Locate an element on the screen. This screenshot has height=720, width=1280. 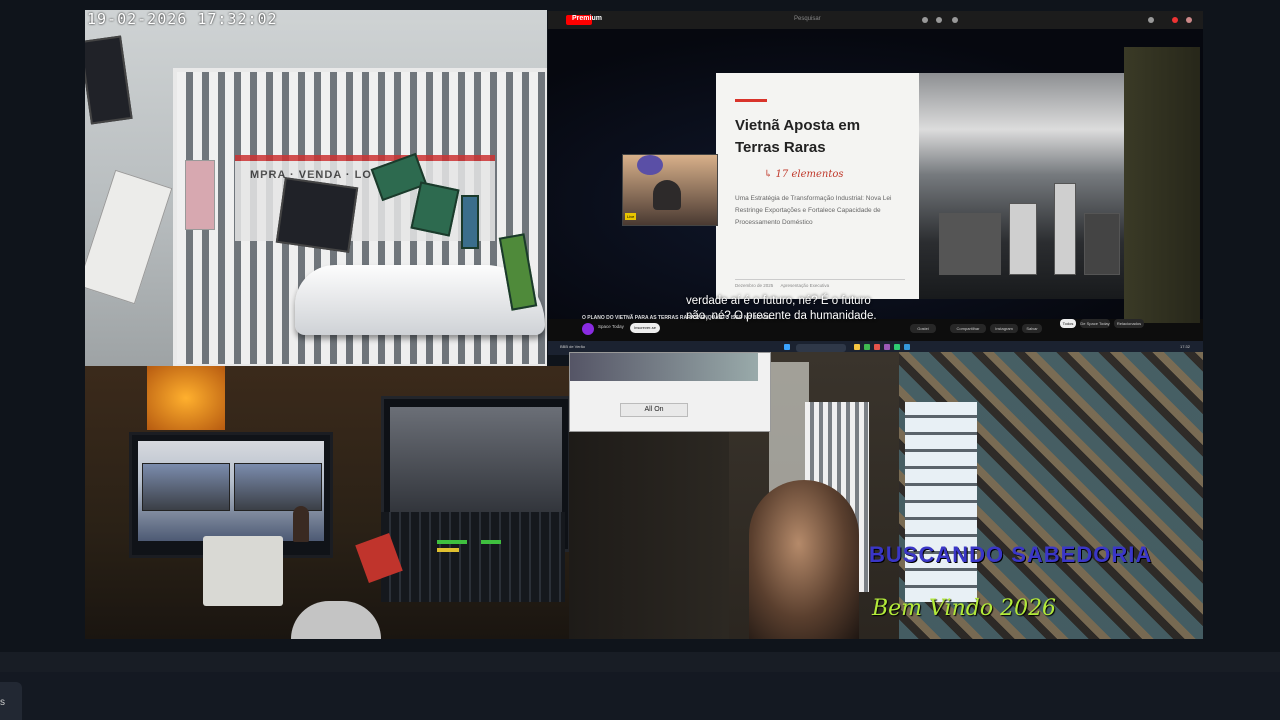
chip-all: Todos is located at coordinates (1068, 323).